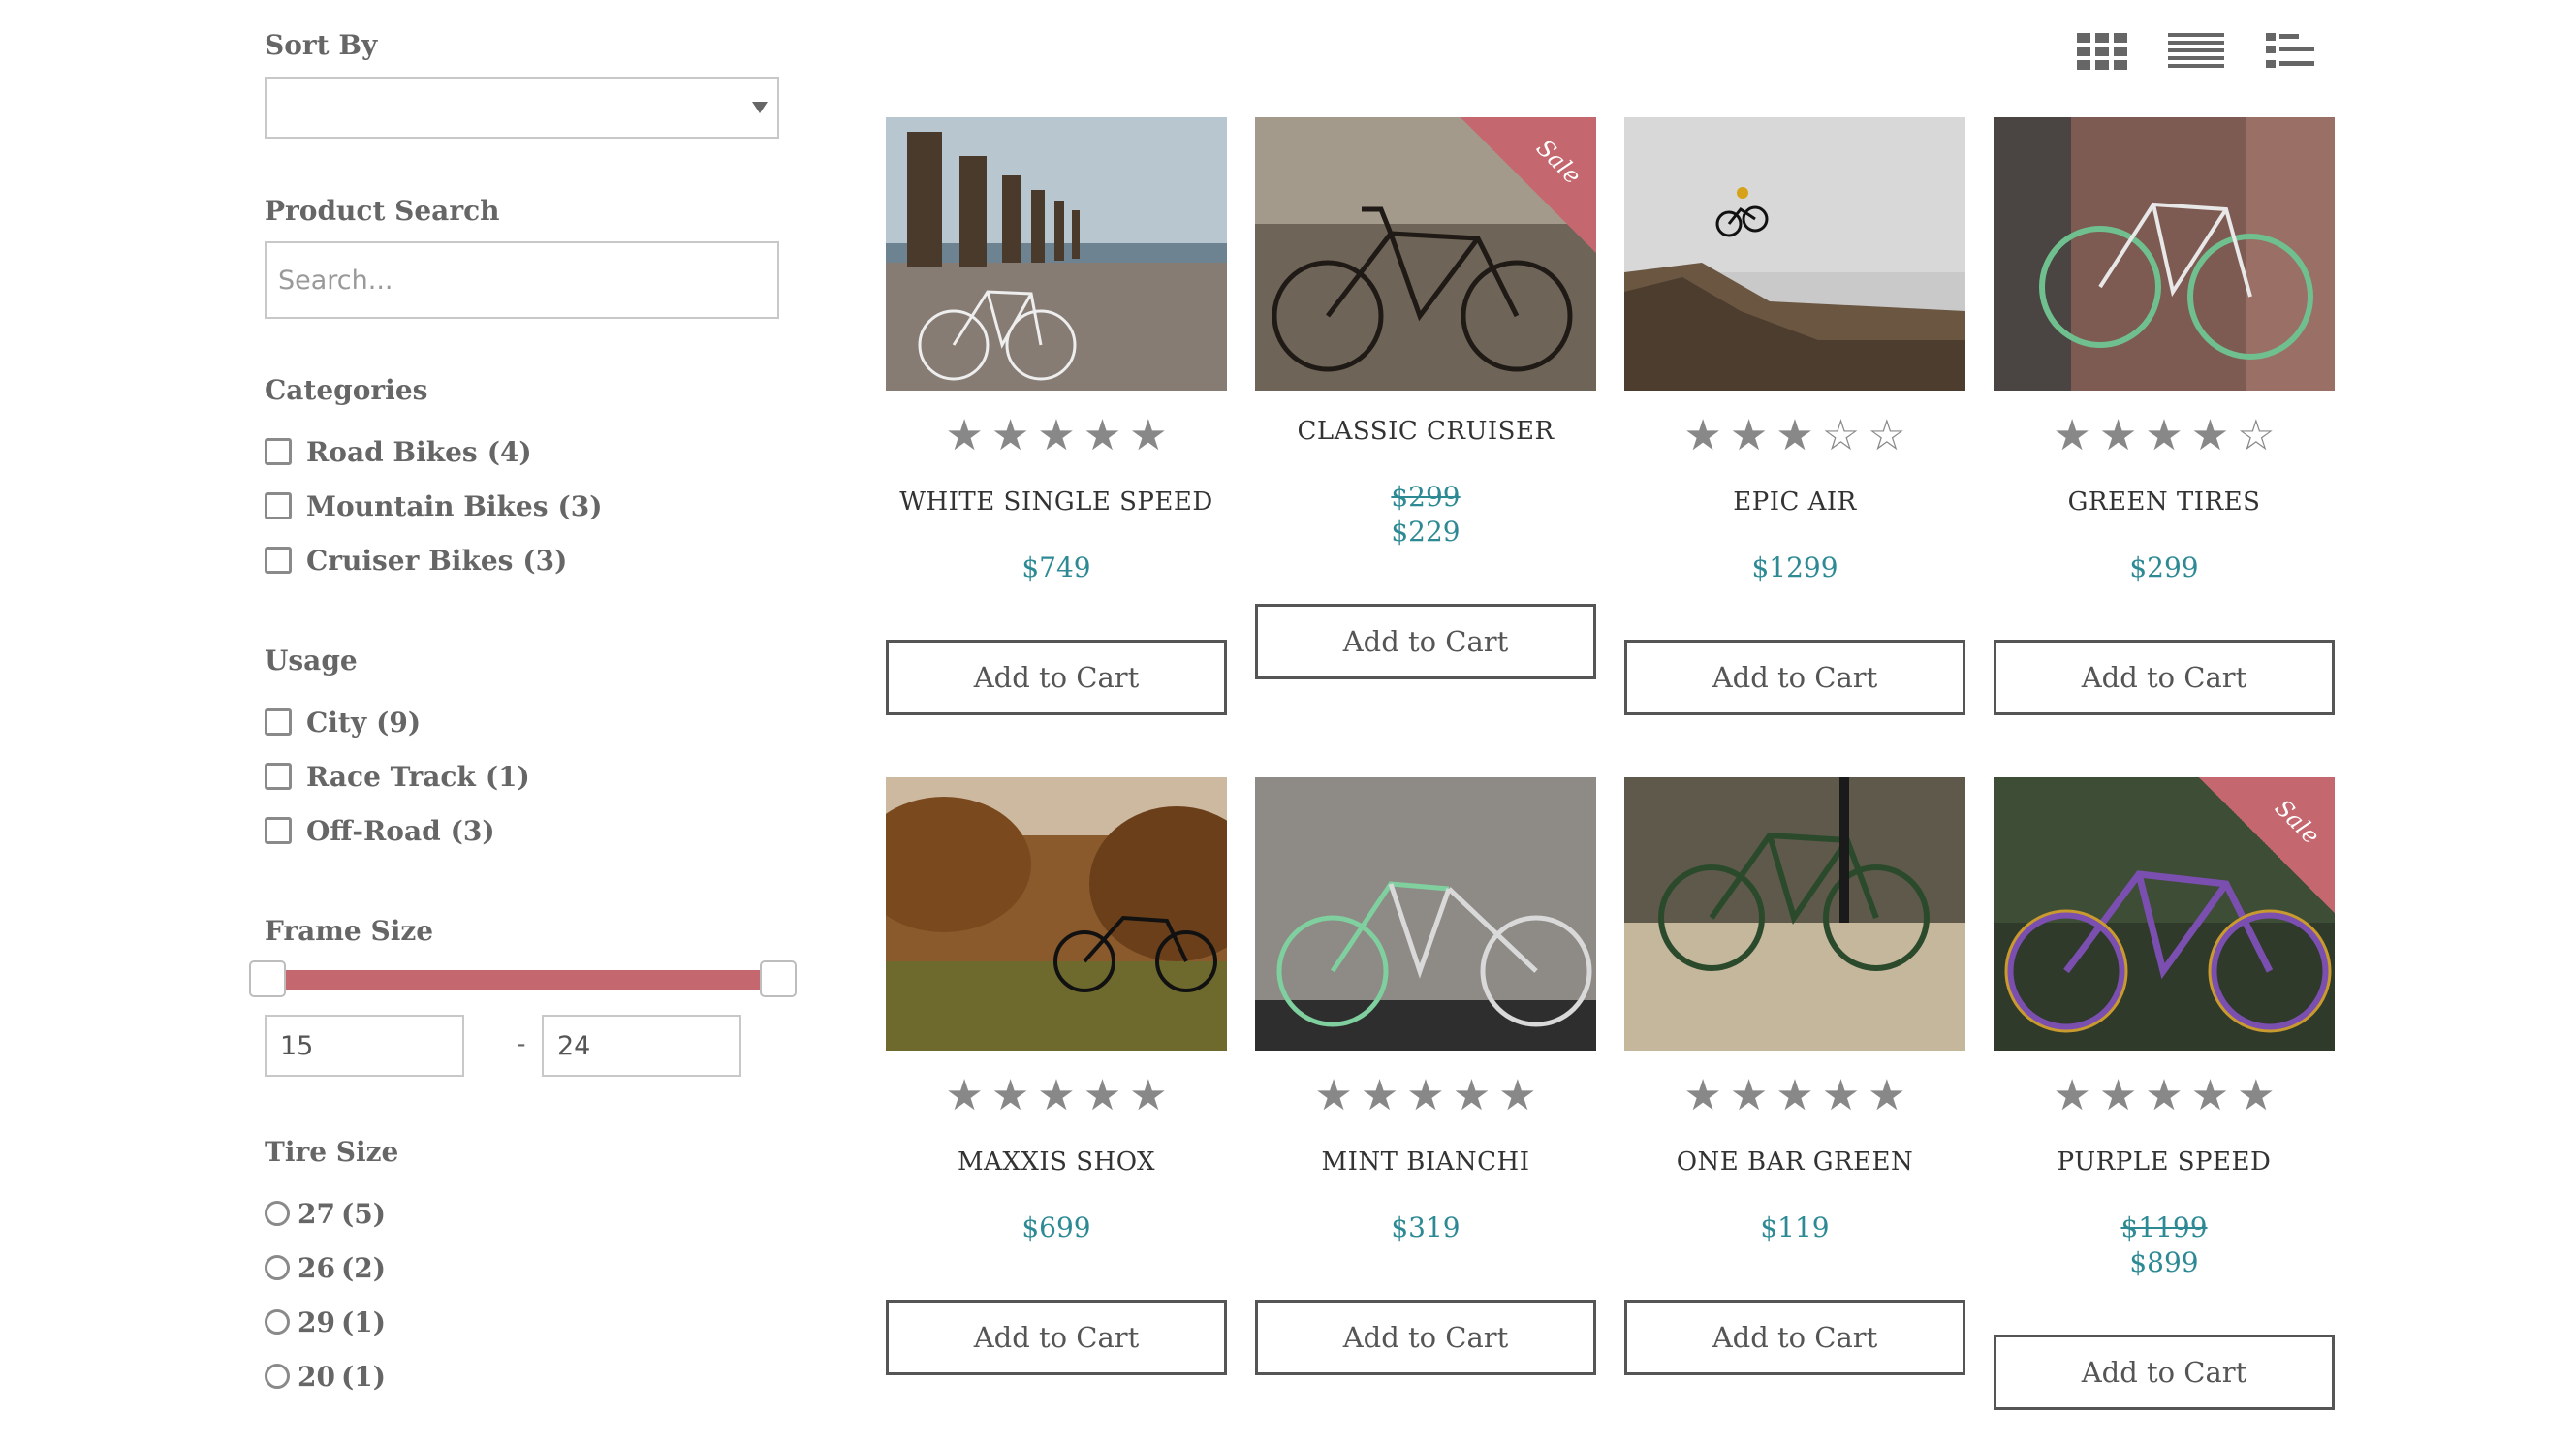 This screenshot has height=1446, width=2576. Describe the element at coordinates (522, 108) in the screenshot. I see `sort-by-select` at that location.